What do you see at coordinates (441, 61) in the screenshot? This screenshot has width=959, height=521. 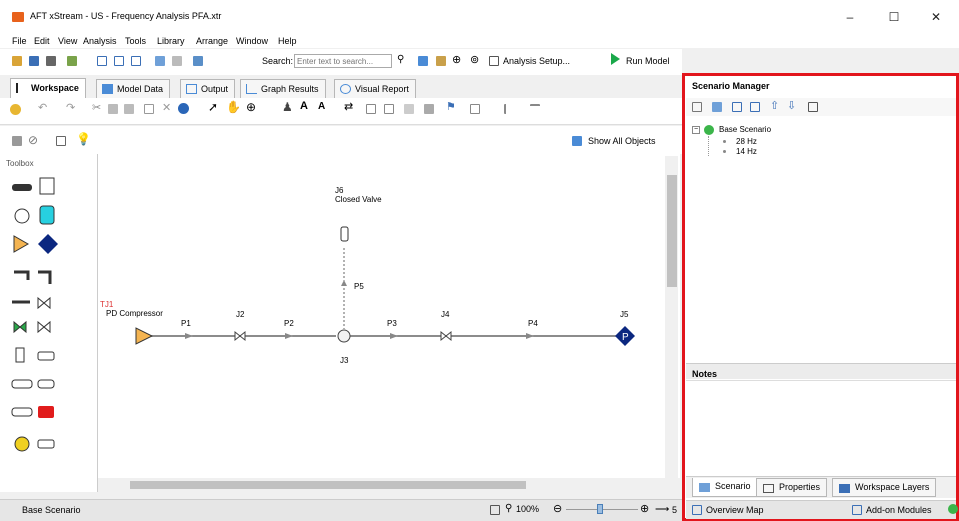 I see `chart-icon` at bounding box center [441, 61].